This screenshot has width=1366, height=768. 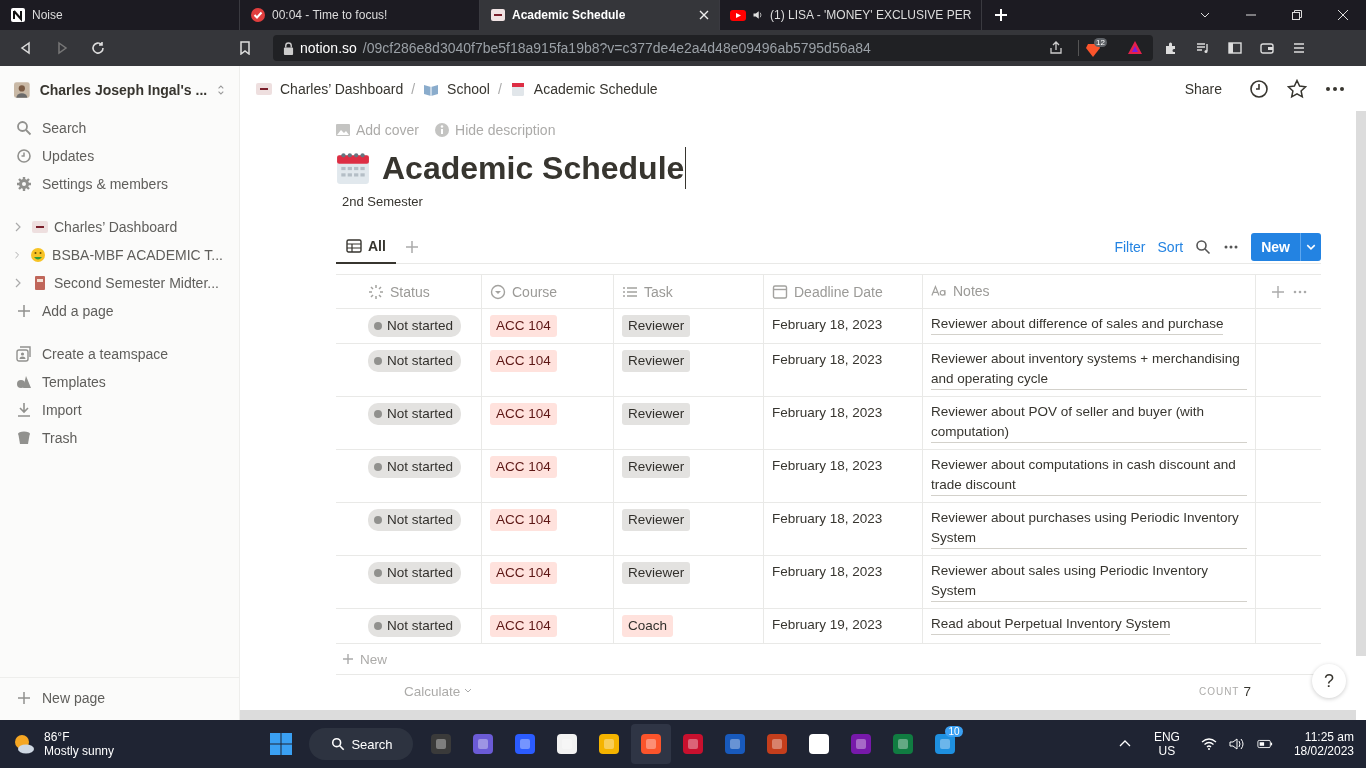 What do you see at coordinates (24, 354) in the screenshot?
I see `people-icon` at bounding box center [24, 354].